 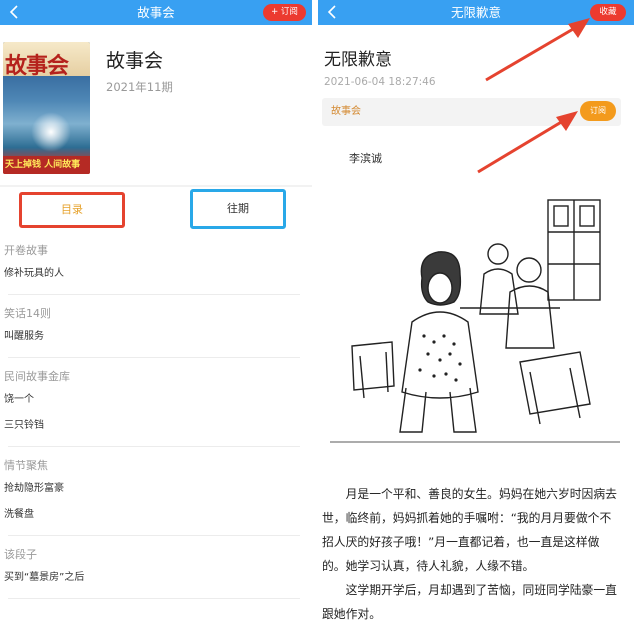 What do you see at coordinates (608, 12) in the screenshot?
I see `favorite-button: 收藏` at bounding box center [608, 12].